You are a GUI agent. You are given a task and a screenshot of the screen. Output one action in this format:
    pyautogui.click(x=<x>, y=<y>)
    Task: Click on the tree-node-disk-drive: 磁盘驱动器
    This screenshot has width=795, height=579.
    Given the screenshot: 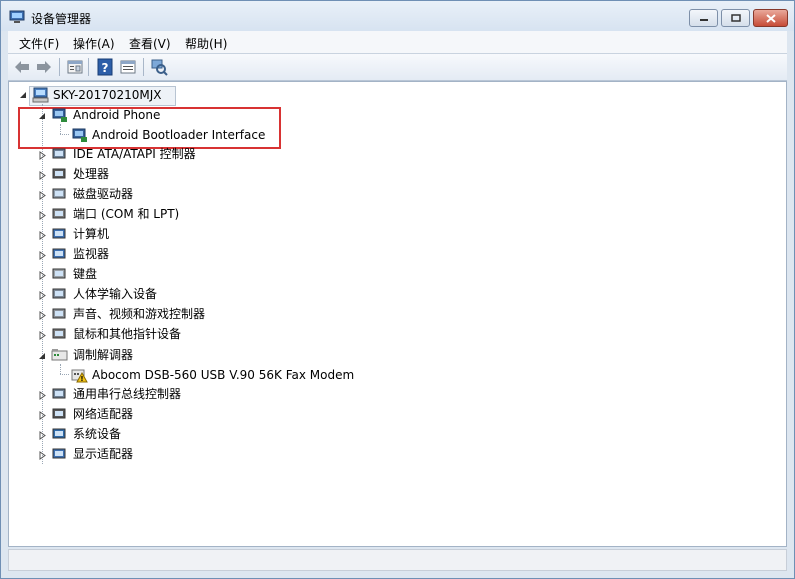 What is the action you would take?
    pyautogui.click(x=103, y=194)
    